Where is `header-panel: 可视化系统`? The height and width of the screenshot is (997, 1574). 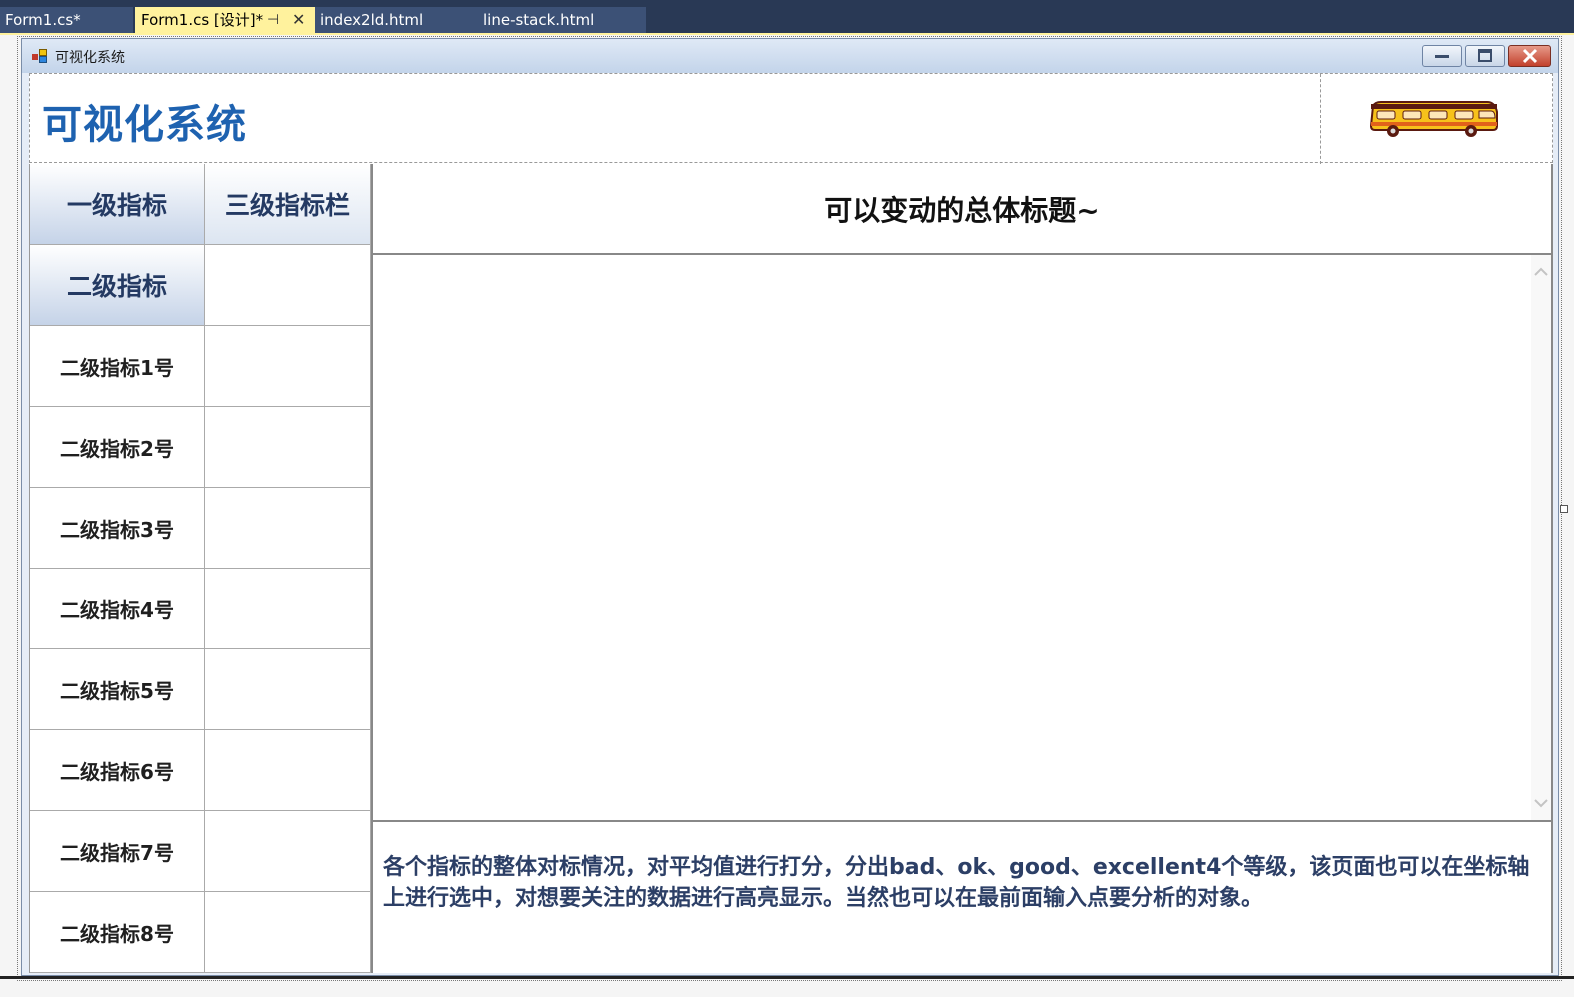
header-panel: 可视化系统 is located at coordinates (791, 118).